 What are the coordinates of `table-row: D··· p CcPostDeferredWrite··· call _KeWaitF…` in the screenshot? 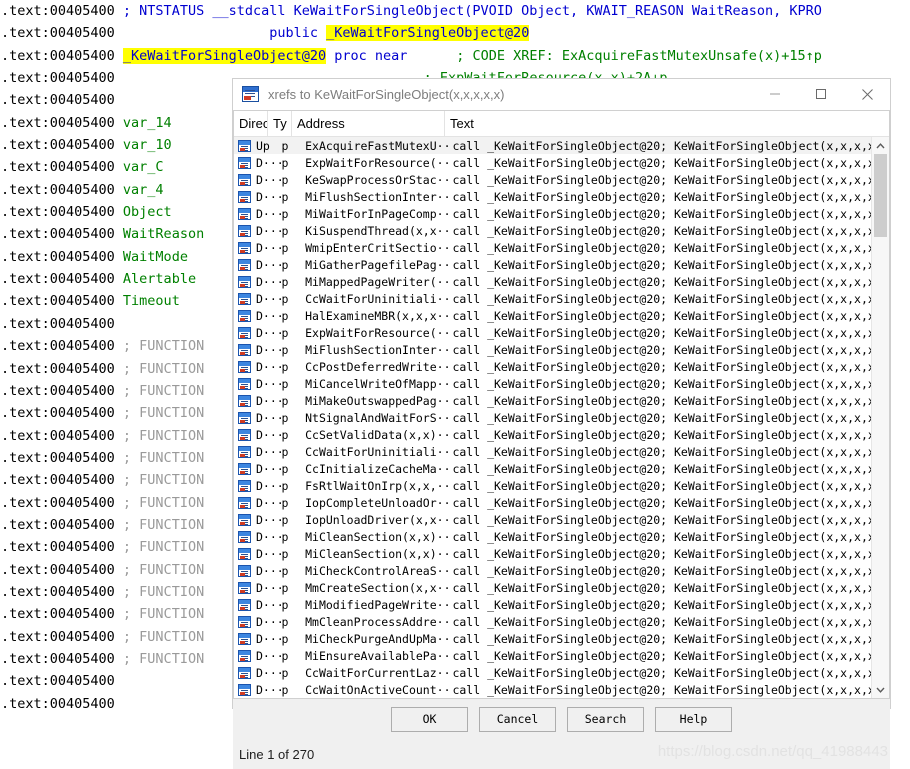 It's located at (552, 366).